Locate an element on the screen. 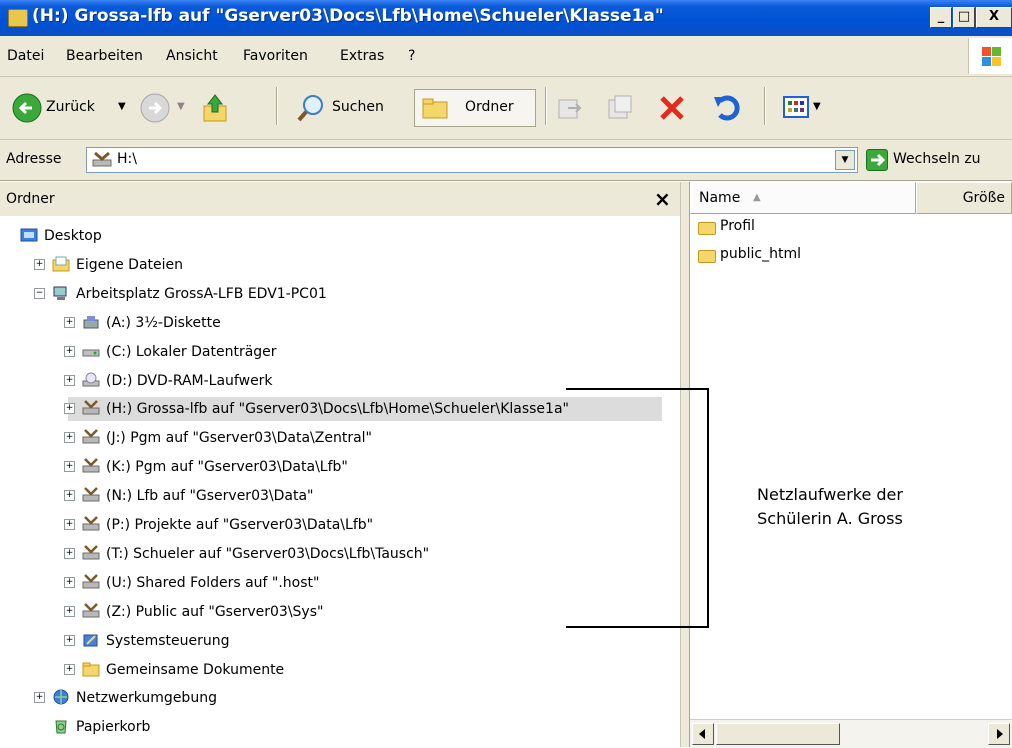 This screenshot has width=1012, height=748. annotation-bracket is located at coordinates (637, 508).